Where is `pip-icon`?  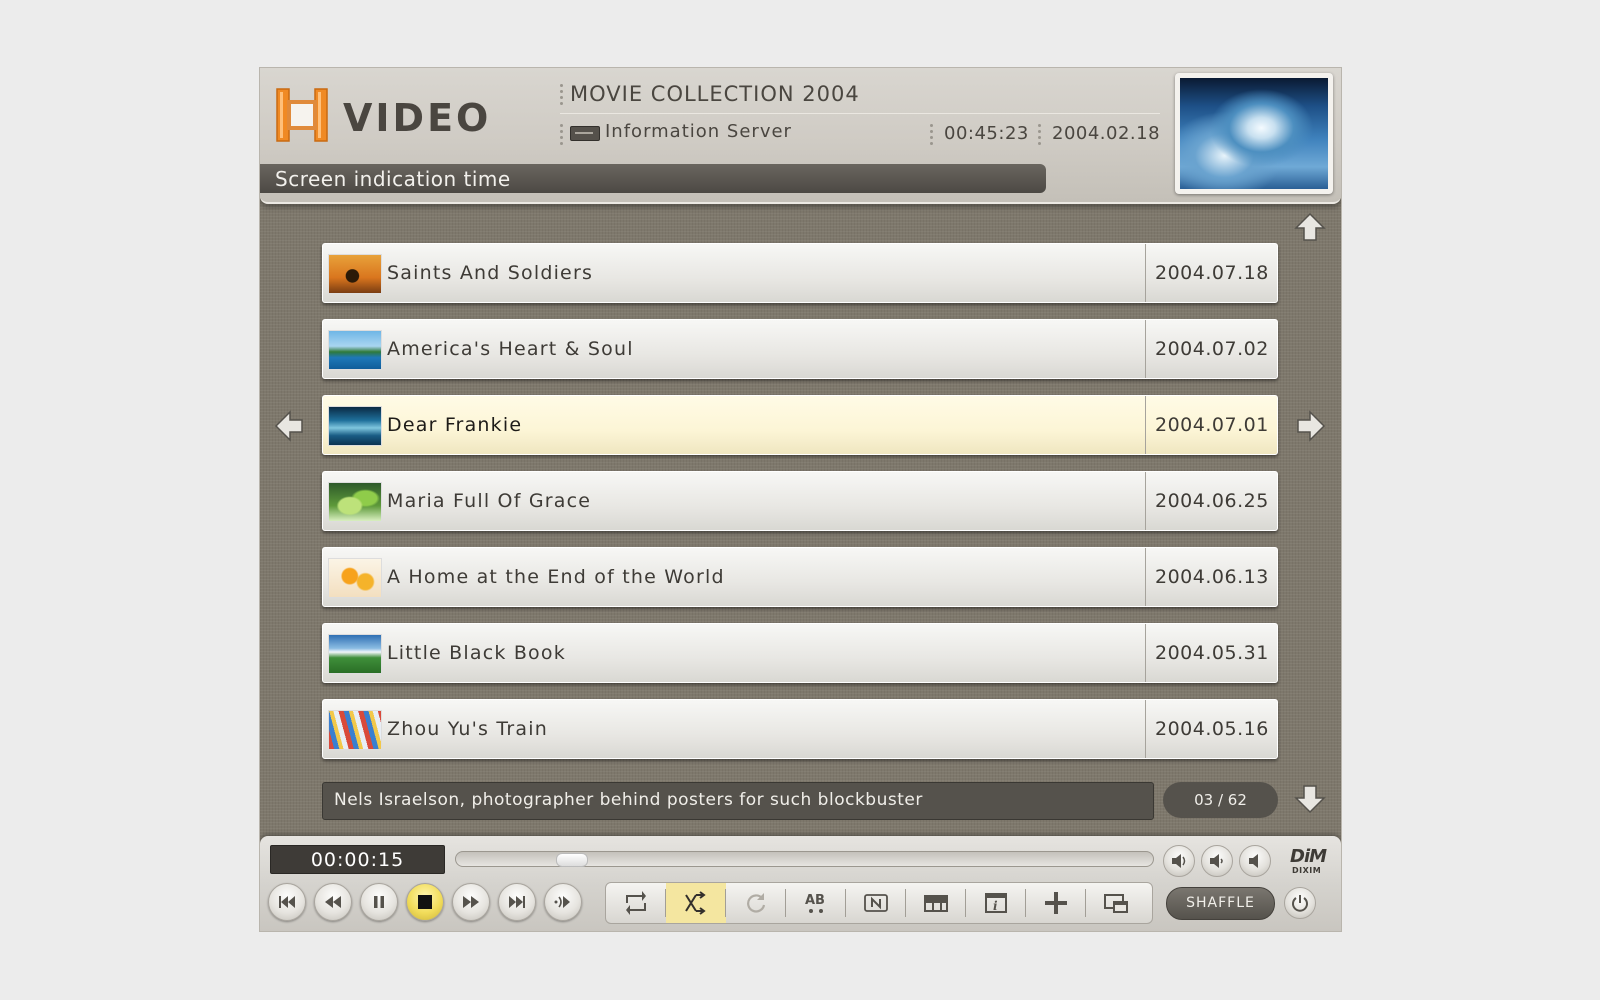
pip-icon is located at coordinates (1116, 903).